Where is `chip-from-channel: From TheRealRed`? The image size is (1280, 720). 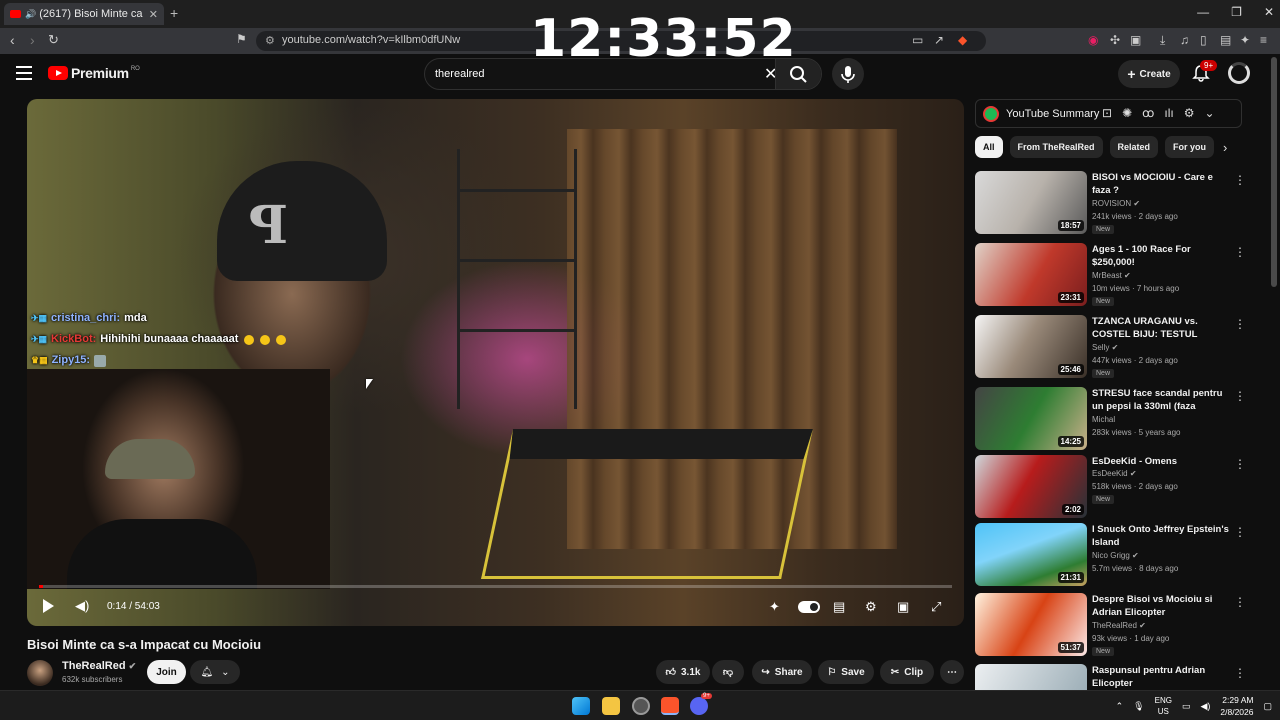 chip-from-channel: From TheRealRed is located at coordinates (1056, 147).